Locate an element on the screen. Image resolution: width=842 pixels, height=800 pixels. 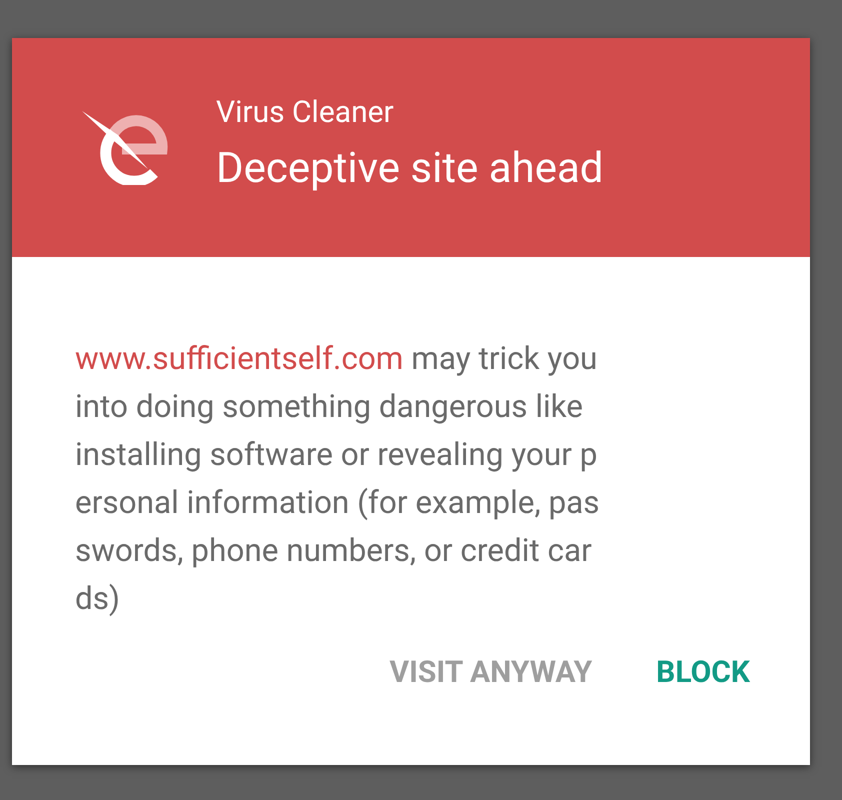
block-button: BLOCK is located at coordinates (703, 672).